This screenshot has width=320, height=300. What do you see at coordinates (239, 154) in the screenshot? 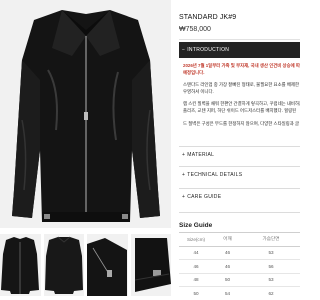
I see `material-accordion: + MATERIAL` at bounding box center [239, 154].